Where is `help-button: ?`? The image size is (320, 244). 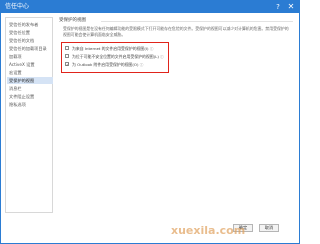 help-button: ? is located at coordinates (278, 7).